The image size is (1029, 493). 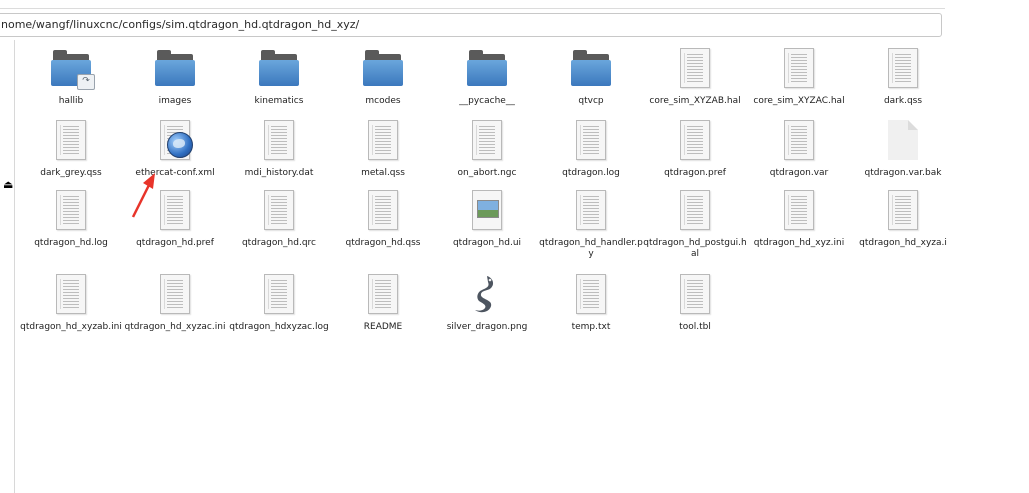 What do you see at coordinates (903, 173) in the screenshot?
I see `file-name-label: qtdragon.var.bak` at bounding box center [903, 173].